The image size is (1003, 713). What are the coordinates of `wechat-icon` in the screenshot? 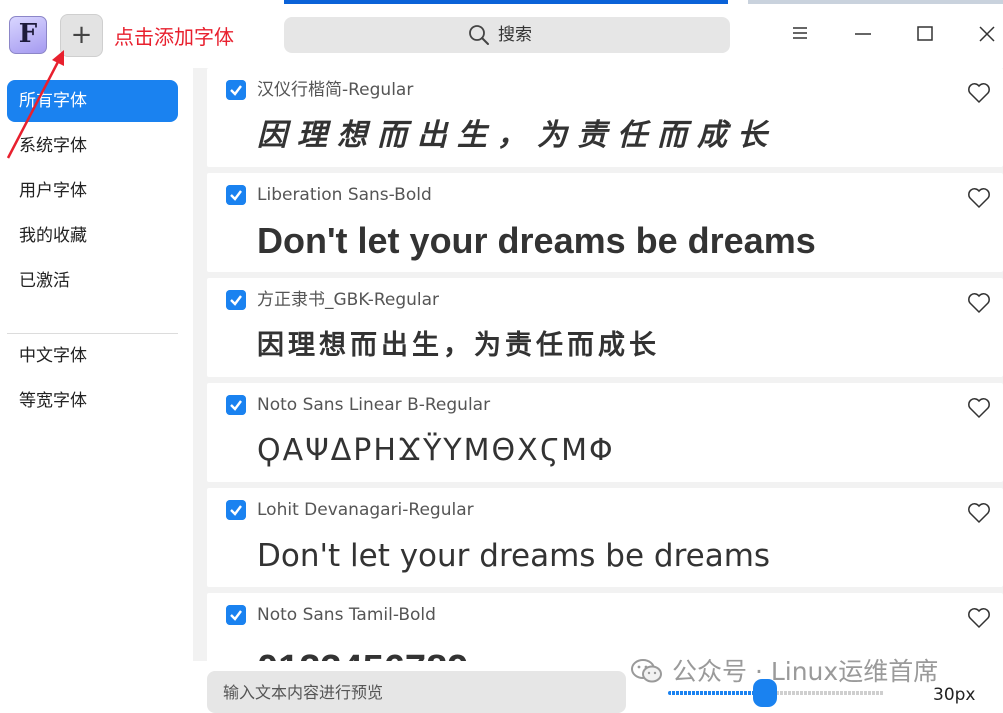 It's located at (646, 671).